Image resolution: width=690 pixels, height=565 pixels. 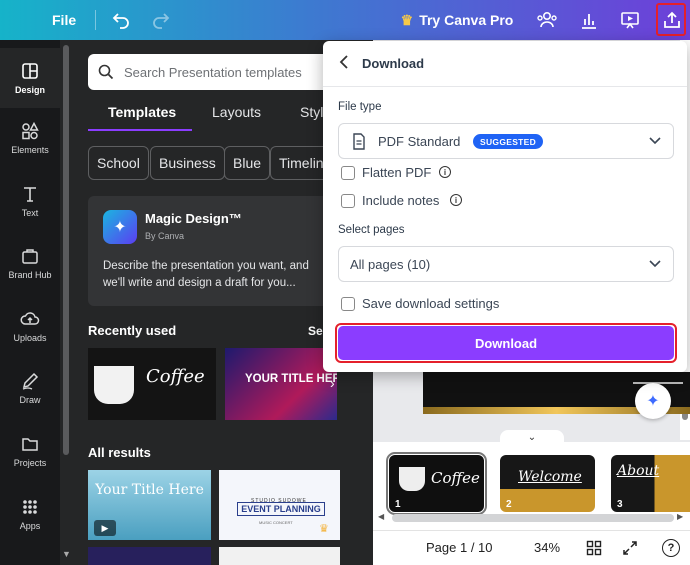 I want to click on file-menu-button: File, so click(x=64, y=20).